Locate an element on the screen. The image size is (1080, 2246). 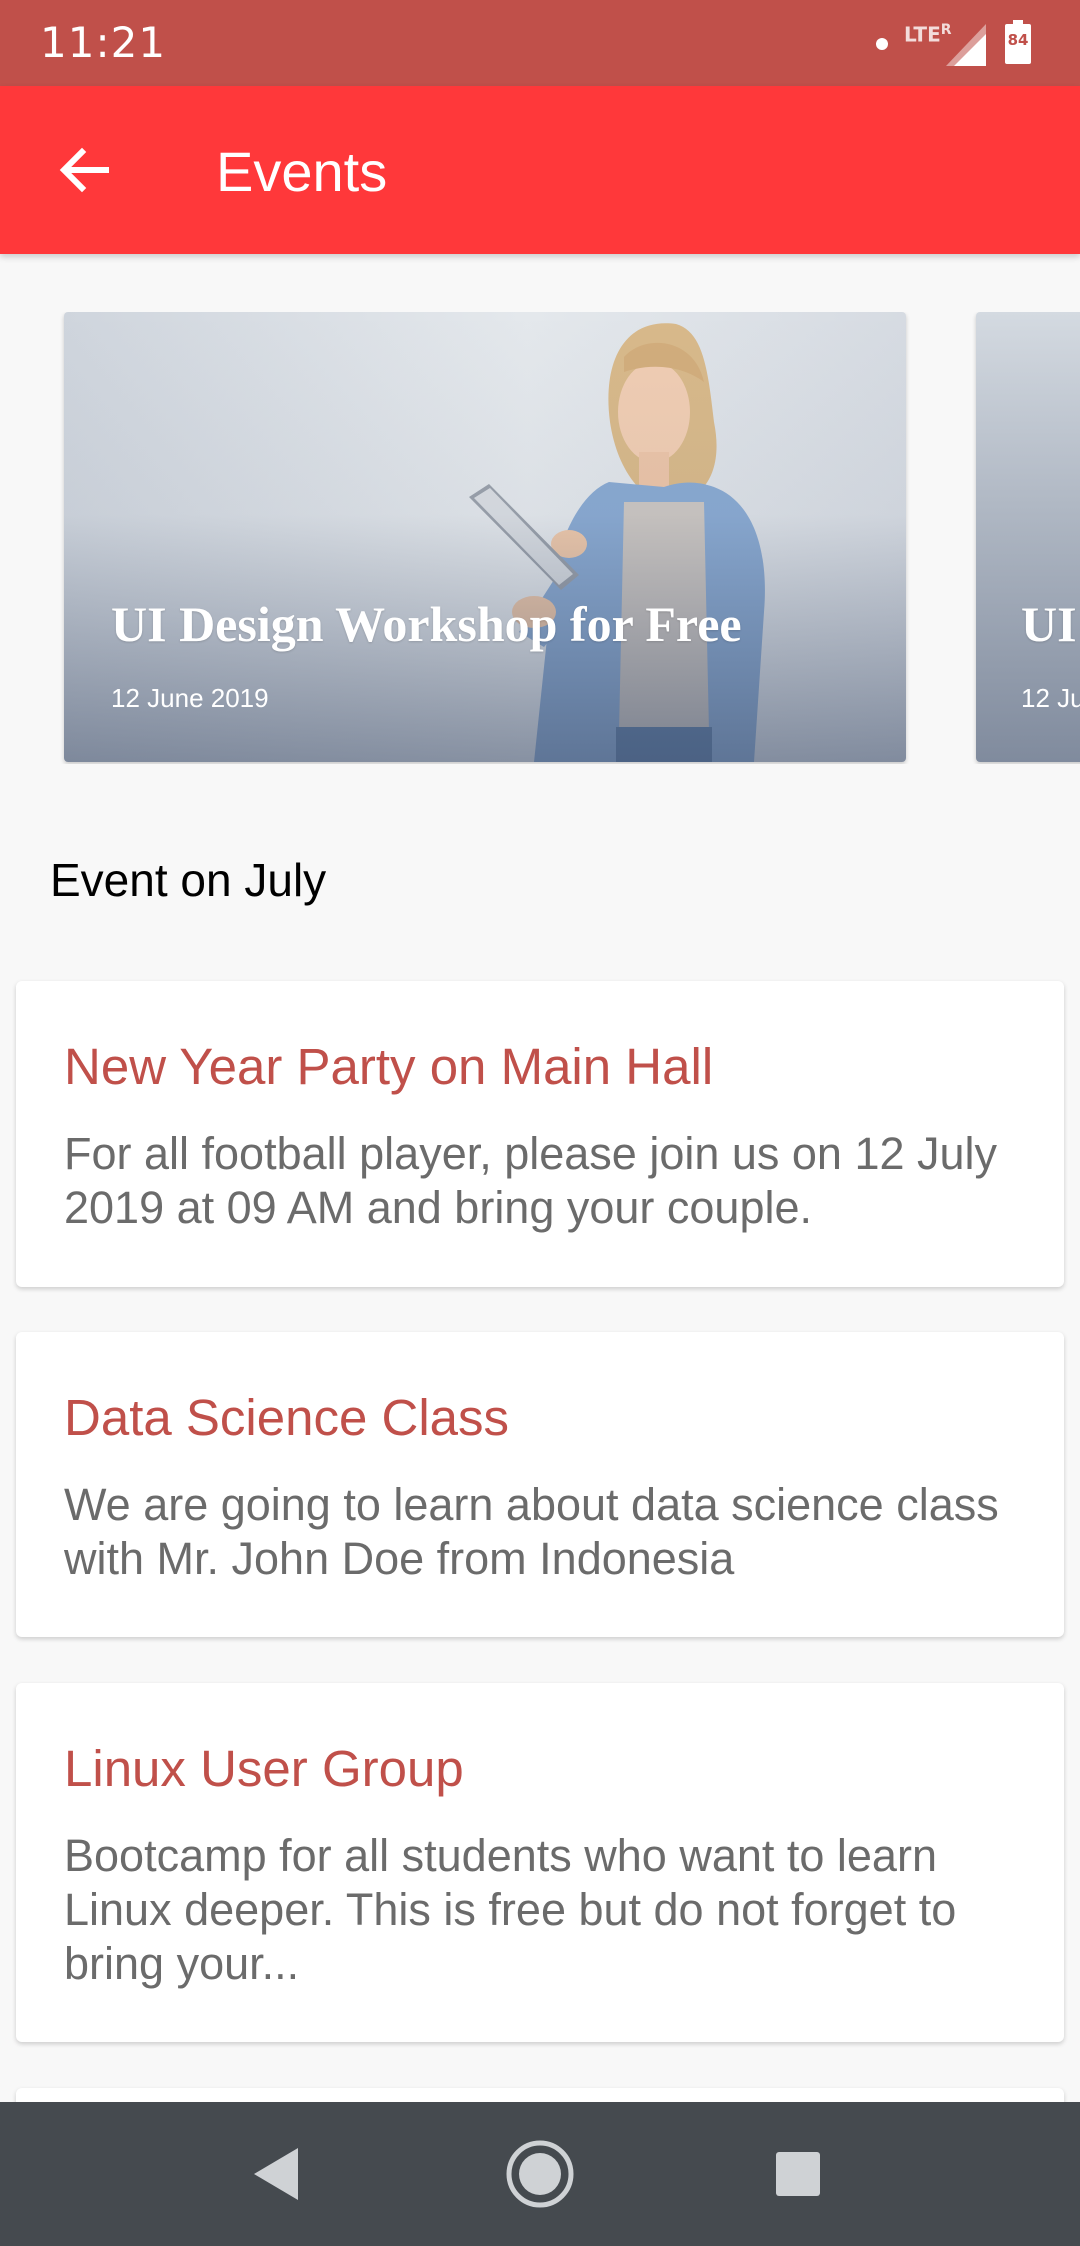
banner-title: UI Design Workshop for Free is located at coordinates (426, 624).